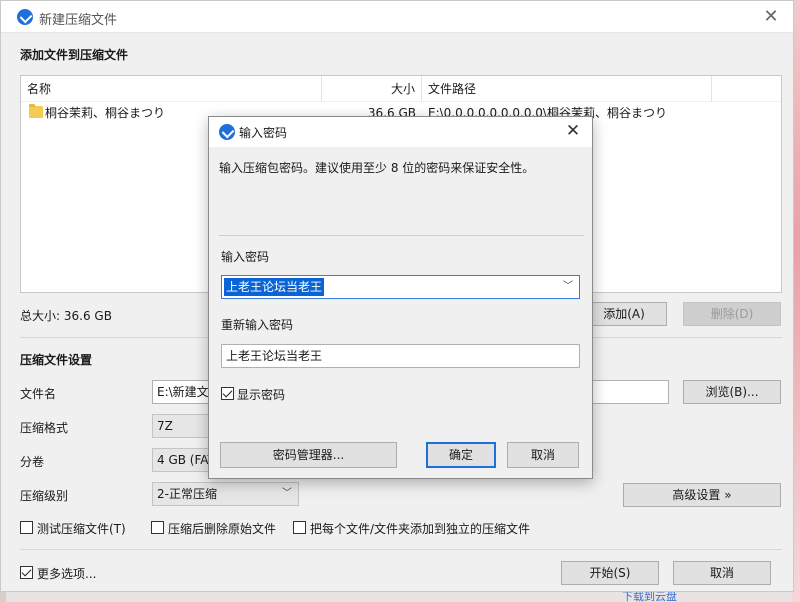 Image resolution: width=800 pixels, height=602 pixels. I want to click on dialog-description: 输入压缩包密码。建议使用至少 8 位的密码来保证安全性。, so click(377, 168).